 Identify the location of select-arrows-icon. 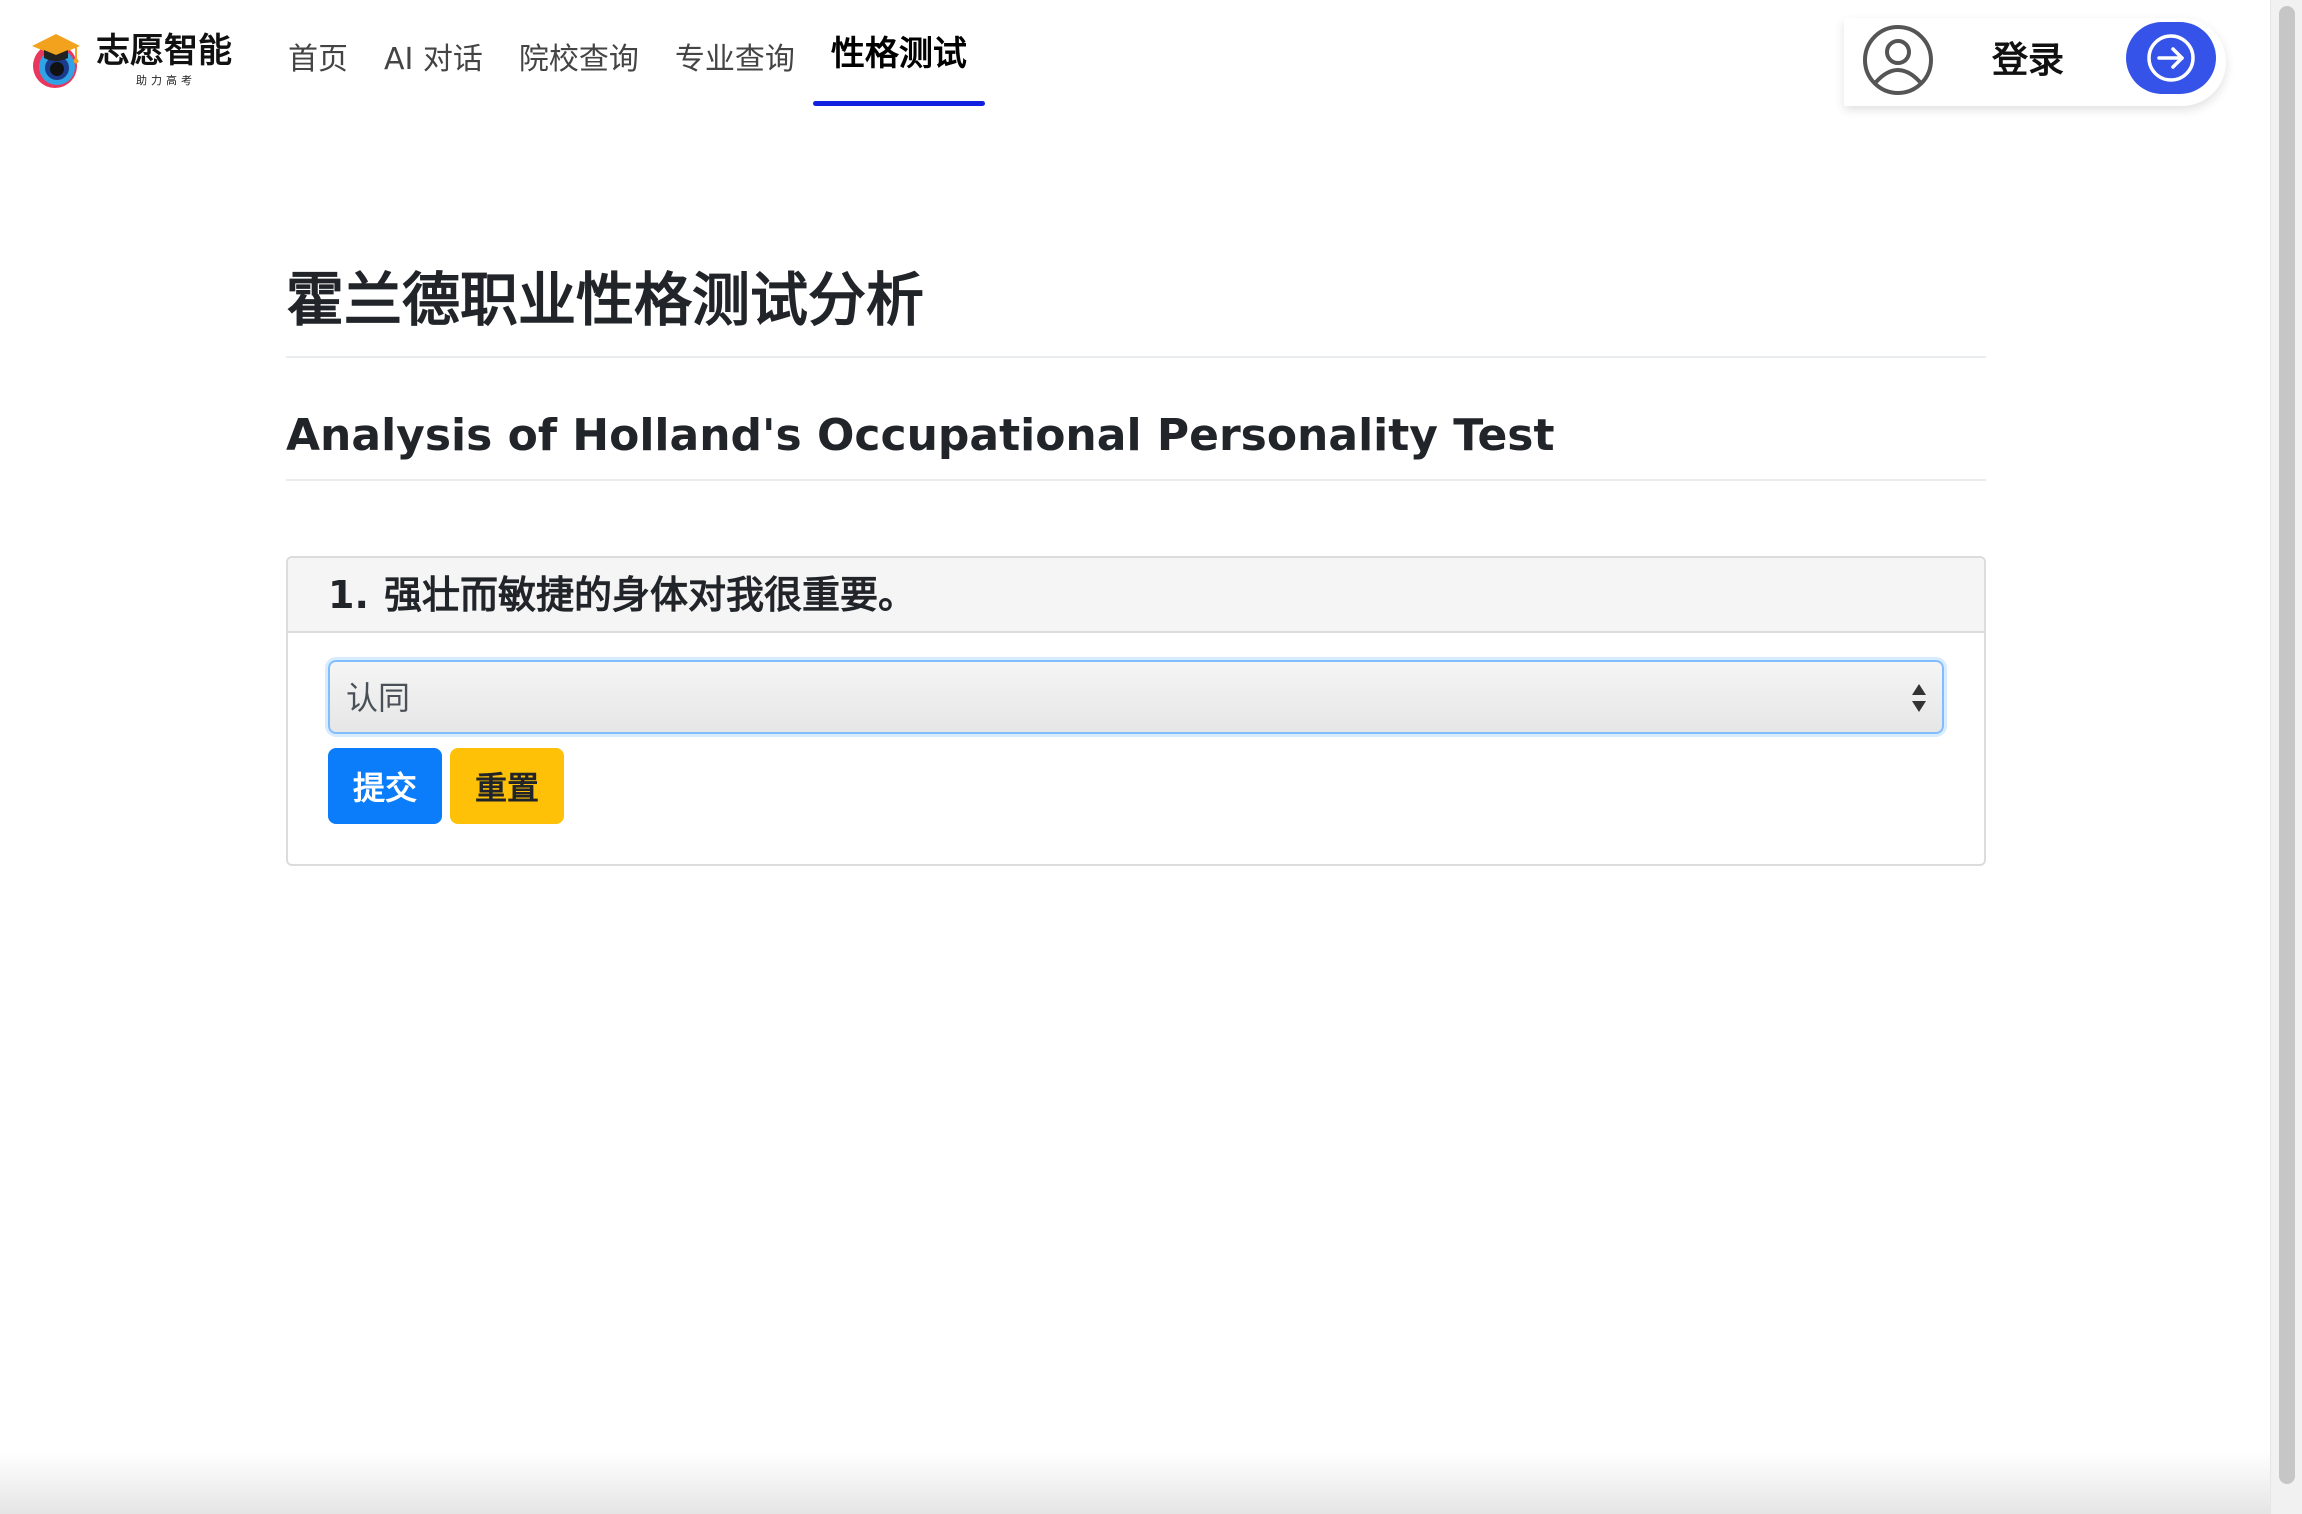
(1919, 698).